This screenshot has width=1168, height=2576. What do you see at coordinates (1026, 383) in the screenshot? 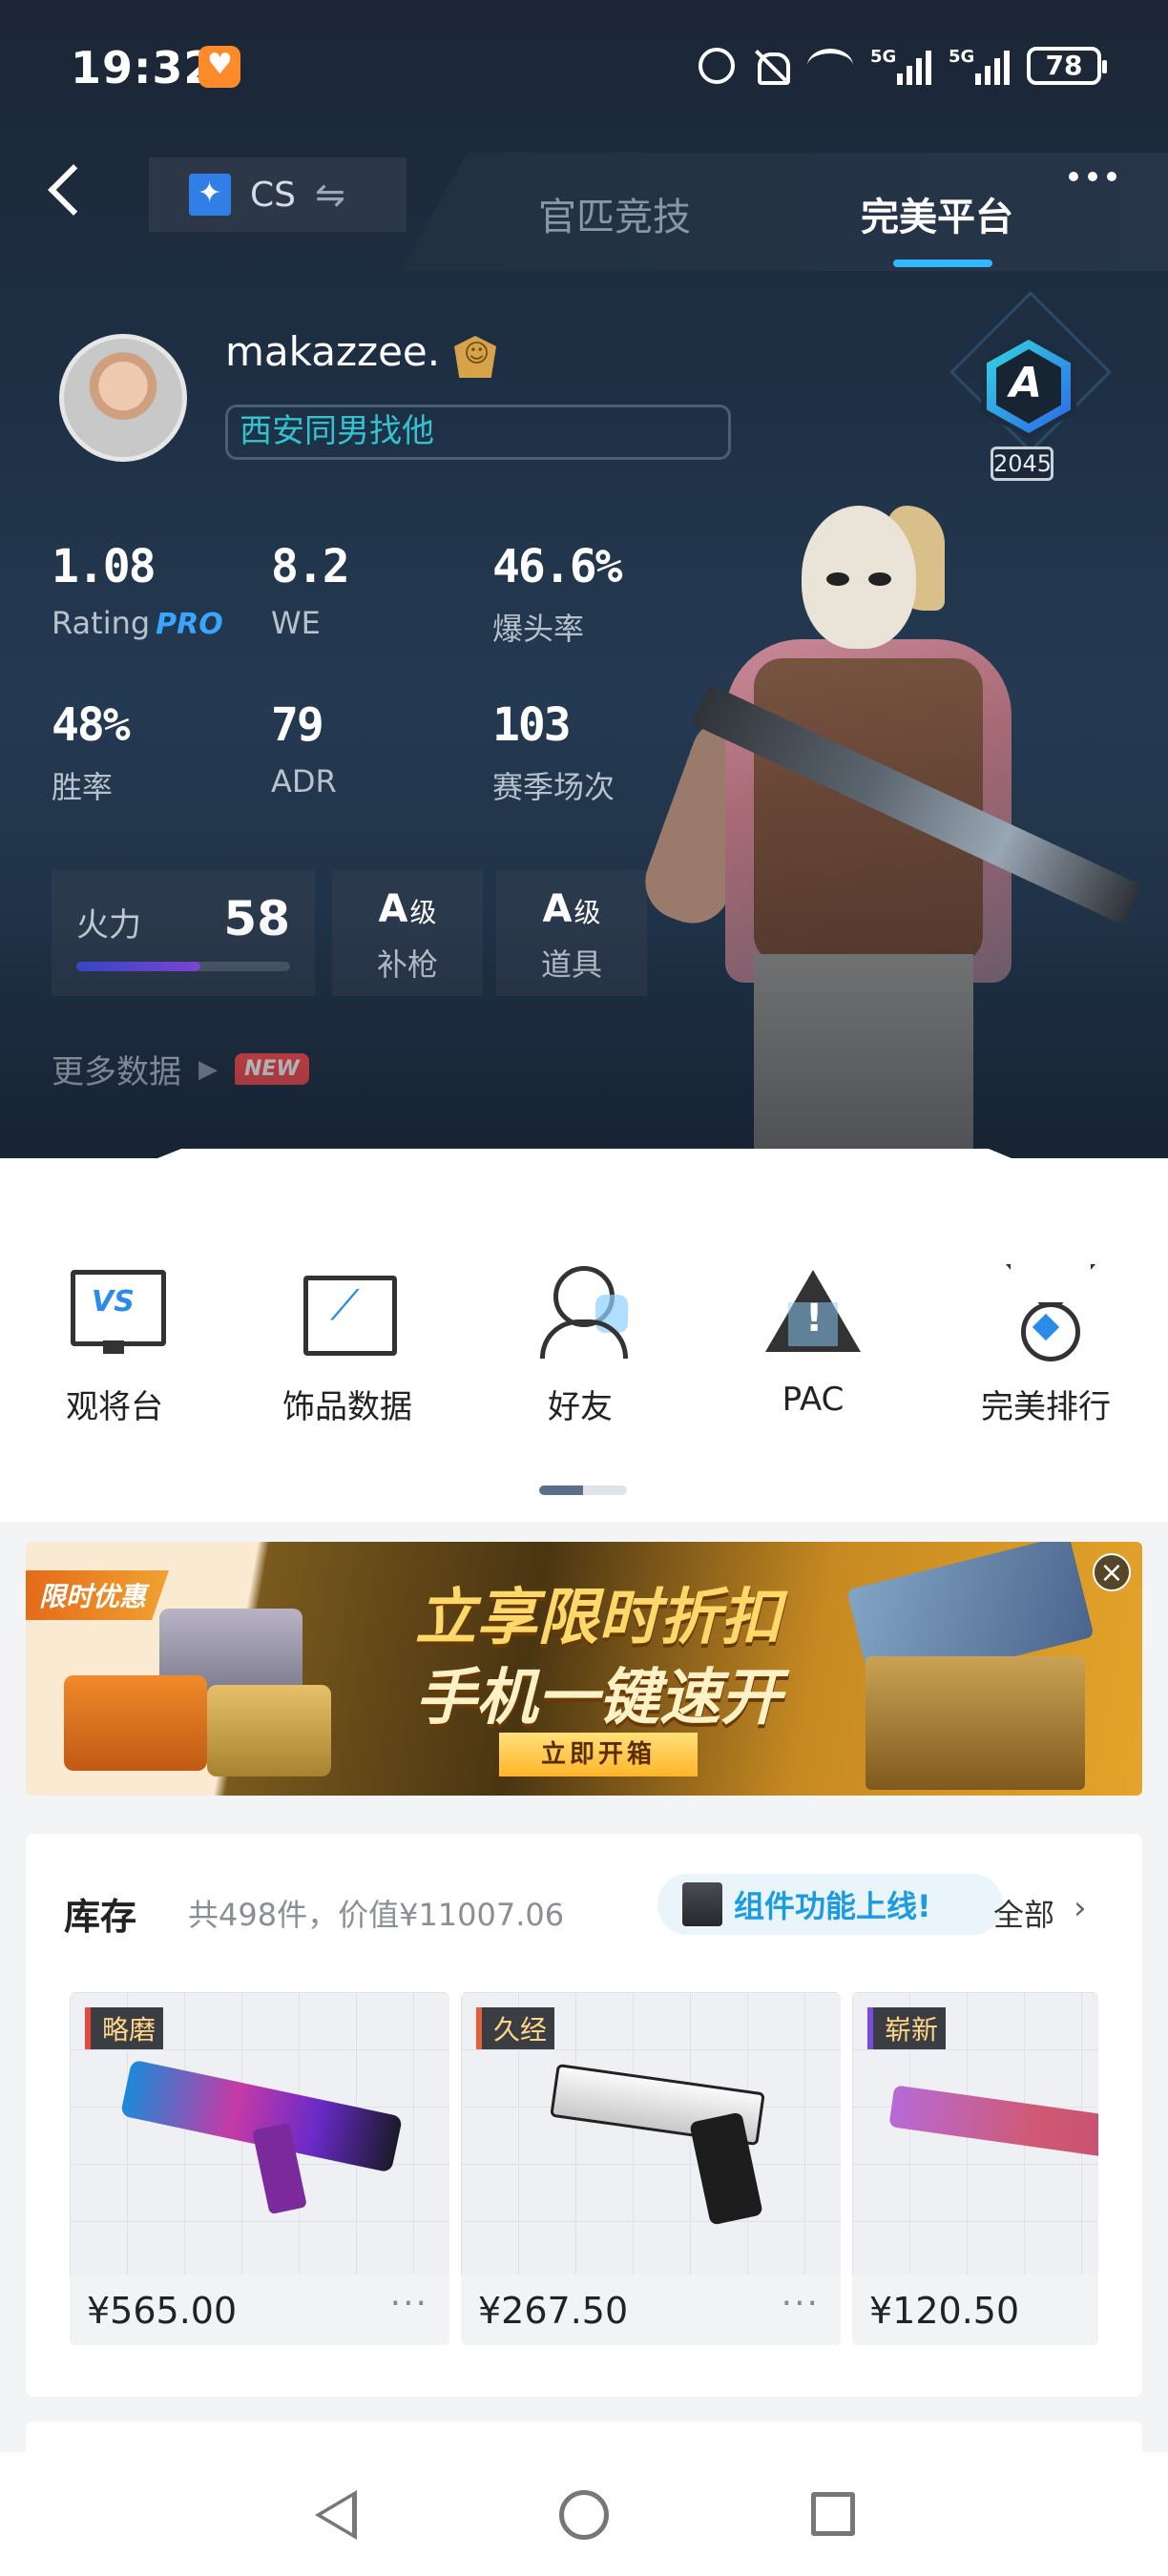
I see `rank-letter: A` at bounding box center [1026, 383].